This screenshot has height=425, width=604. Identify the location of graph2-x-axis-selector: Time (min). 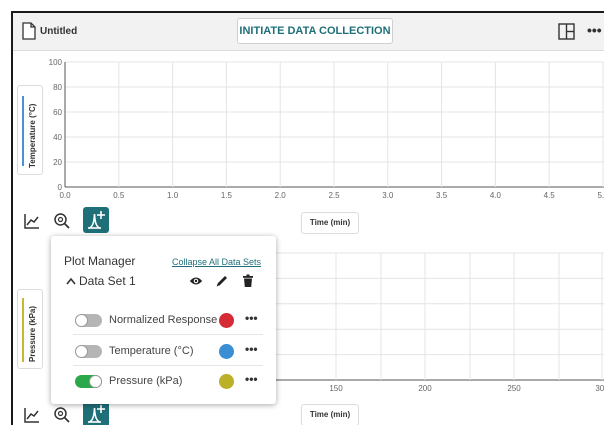
(330, 414).